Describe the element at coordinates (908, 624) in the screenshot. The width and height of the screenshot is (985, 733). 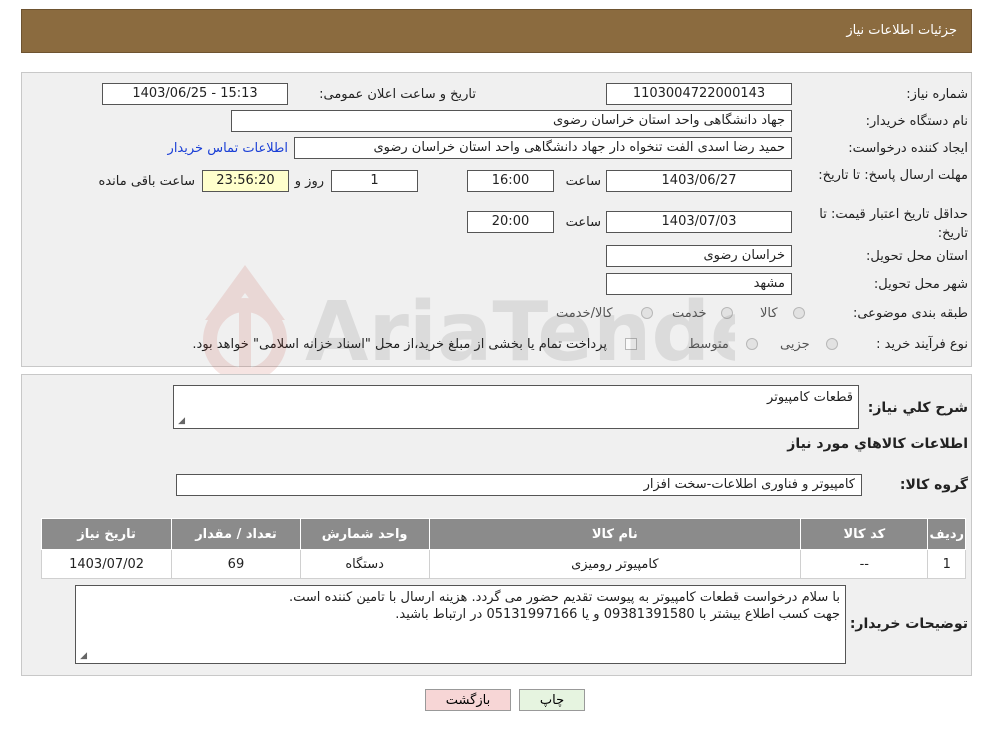
I see `buyer-notes-label: توضیحات خریدار:` at that location.